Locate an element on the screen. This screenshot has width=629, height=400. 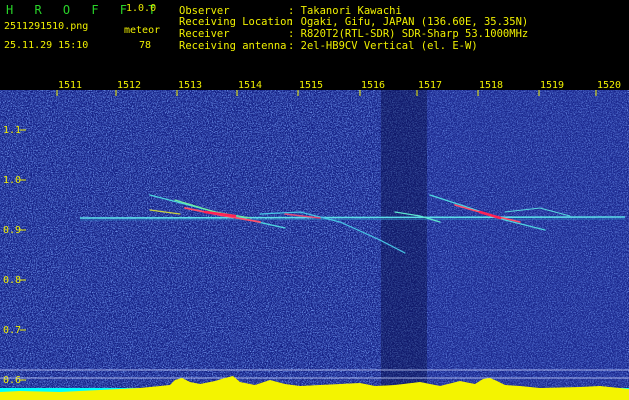
x-tick-label: 1516 is located at coordinates (373, 85).